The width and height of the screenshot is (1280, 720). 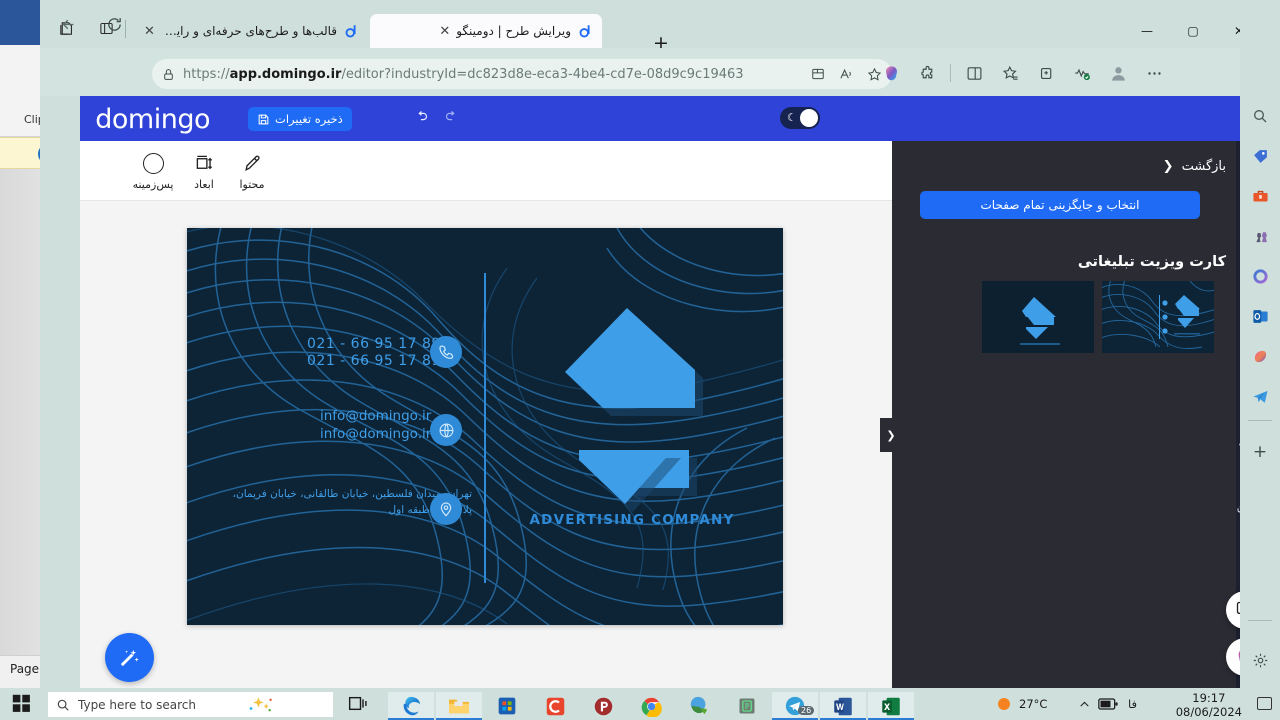 What do you see at coordinates (1021, 704) in the screenshot?
I see `weather-widget: 27°C` at bounding box center [1021, 704].